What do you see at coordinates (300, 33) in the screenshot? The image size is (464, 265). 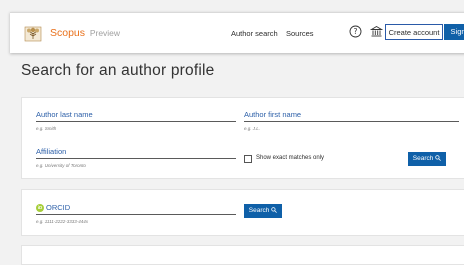 I see `nav-sources: Sources` at bounding box center [300, 33].